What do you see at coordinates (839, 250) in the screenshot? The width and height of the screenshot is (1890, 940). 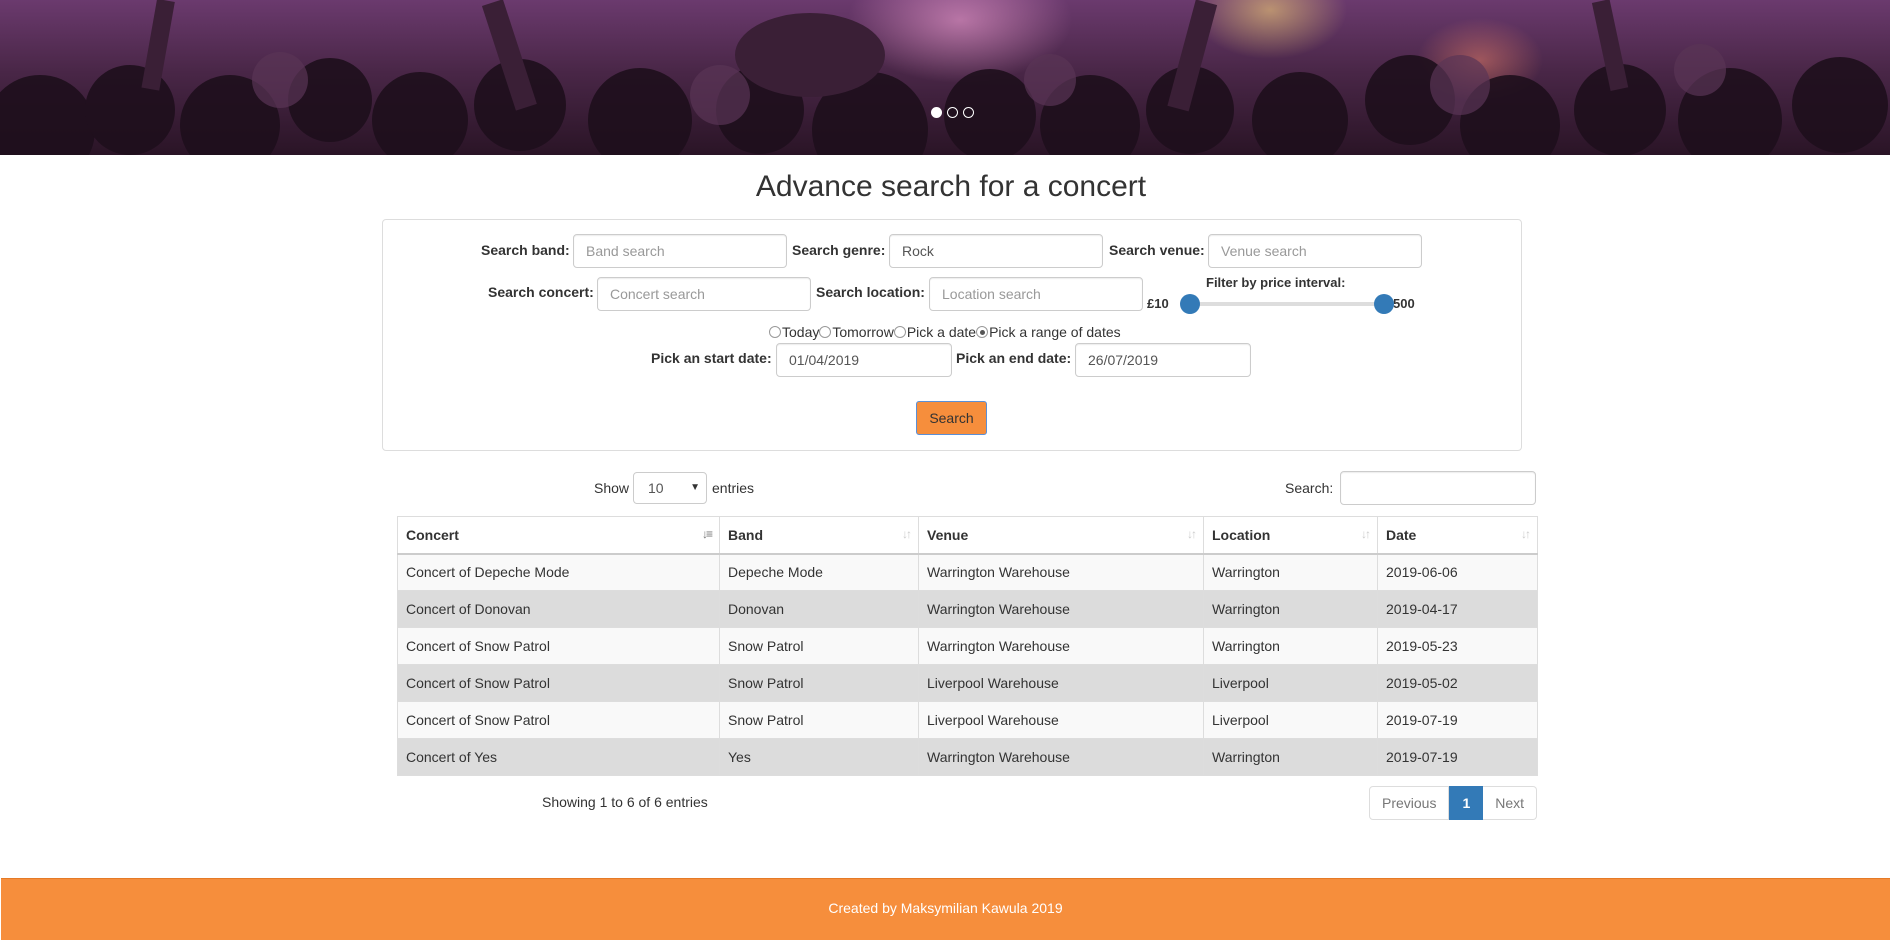 I see `genre-label: Search genre:` at bounding box center [839, 250].